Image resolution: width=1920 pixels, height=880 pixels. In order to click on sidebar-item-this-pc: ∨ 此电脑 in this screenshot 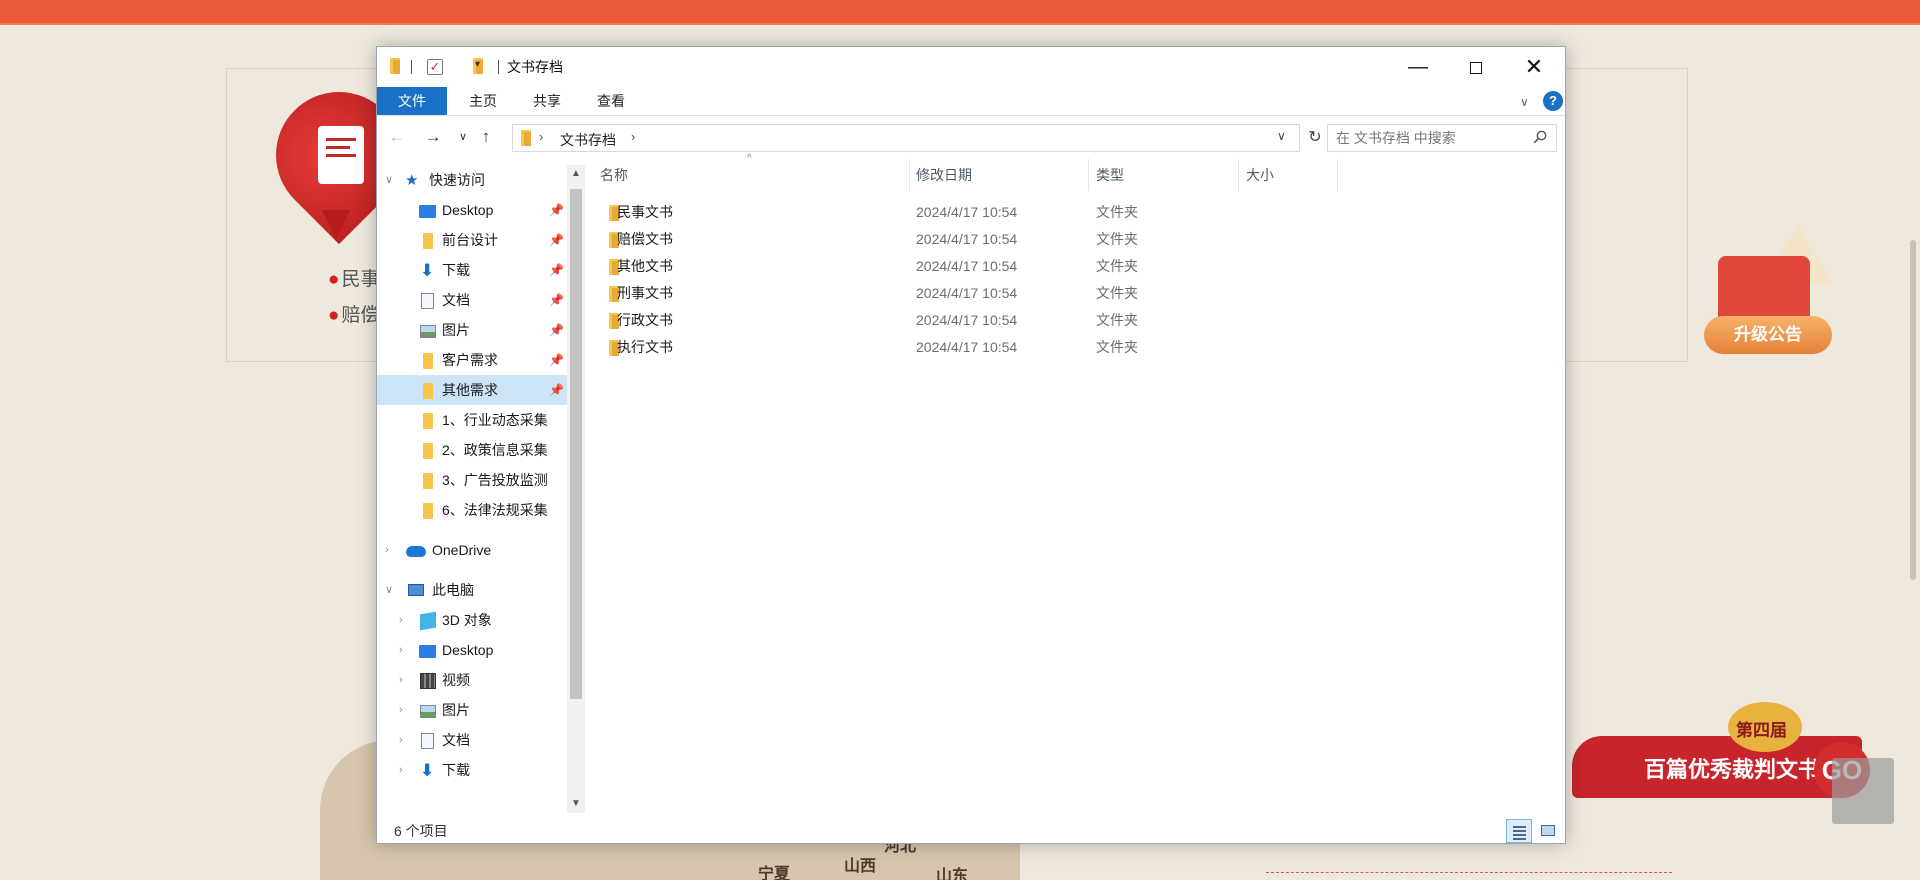, I will do `click(472, 590)`.